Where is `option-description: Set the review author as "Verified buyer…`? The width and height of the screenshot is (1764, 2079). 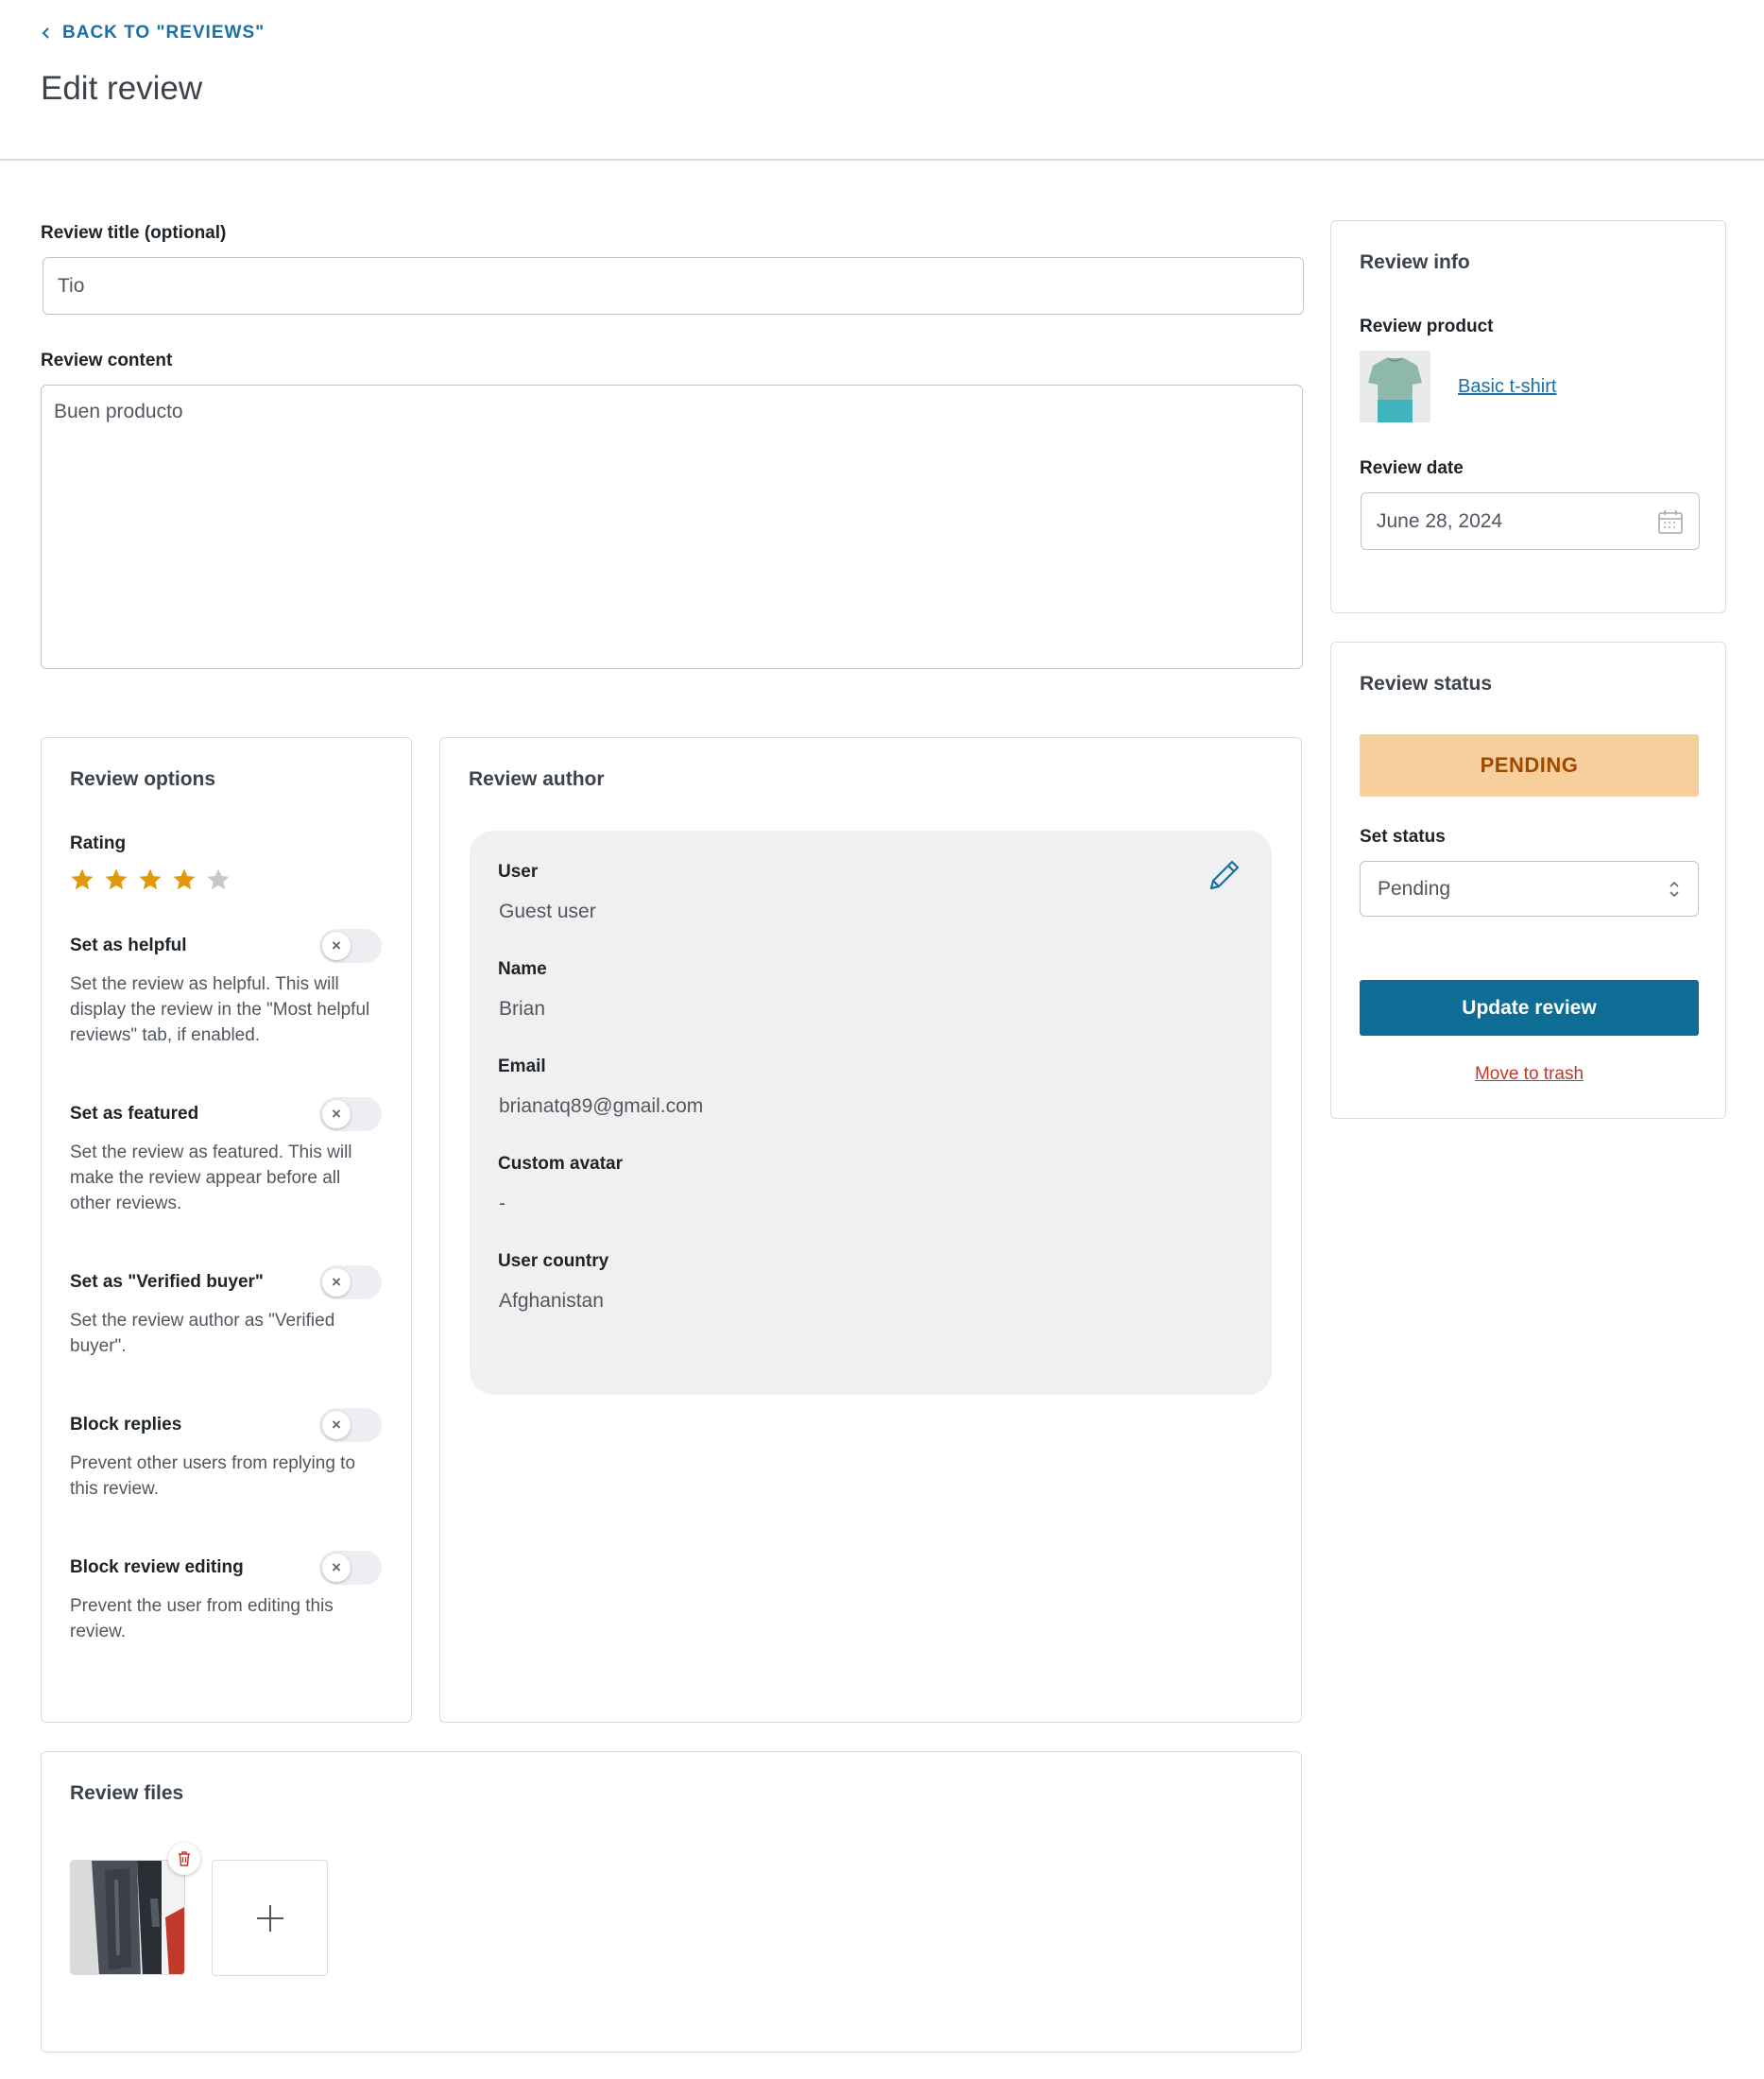 option-description: Set the review author as "Verified buyer… is located at coordinates (202, 1333).